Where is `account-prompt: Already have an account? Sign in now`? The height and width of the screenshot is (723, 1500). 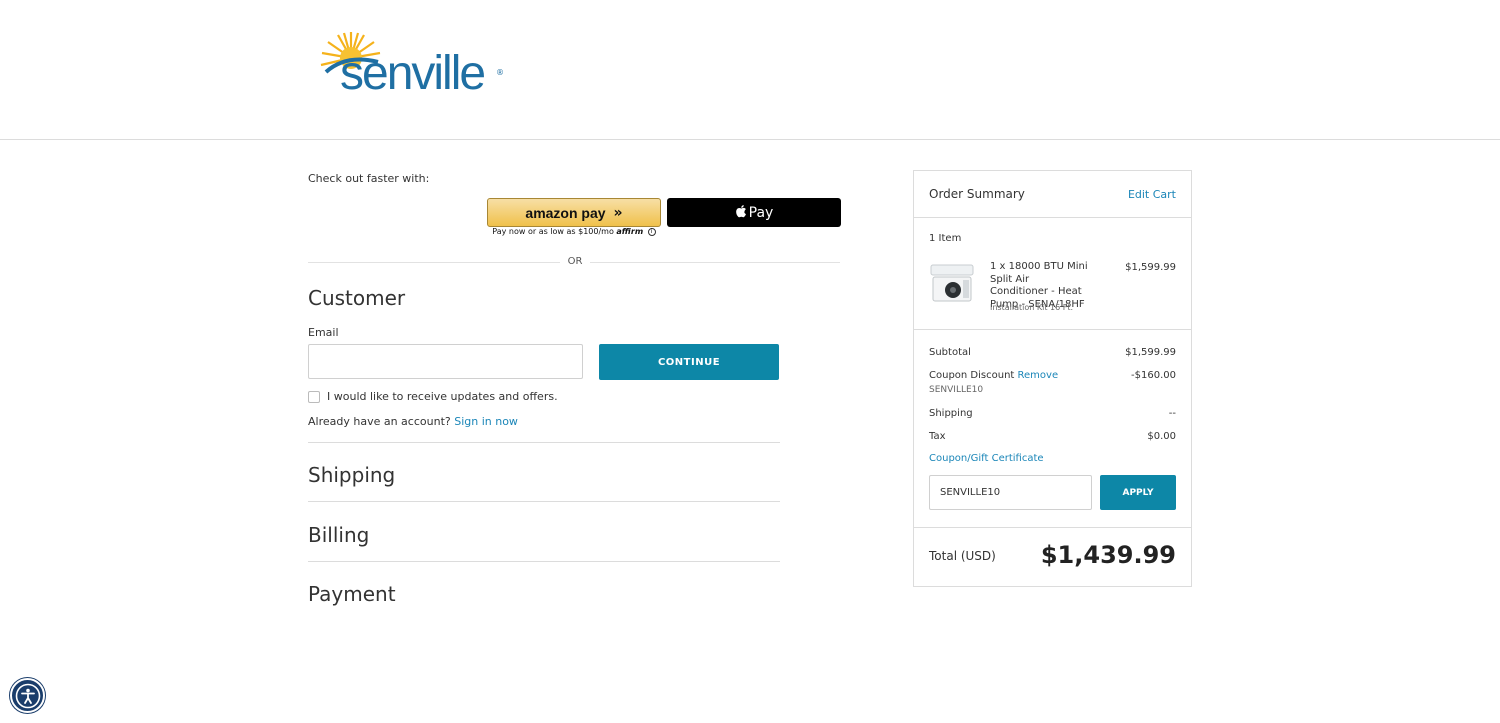
account-prompt: Already have an account? Sign in now is located at coordinates (413, 421).